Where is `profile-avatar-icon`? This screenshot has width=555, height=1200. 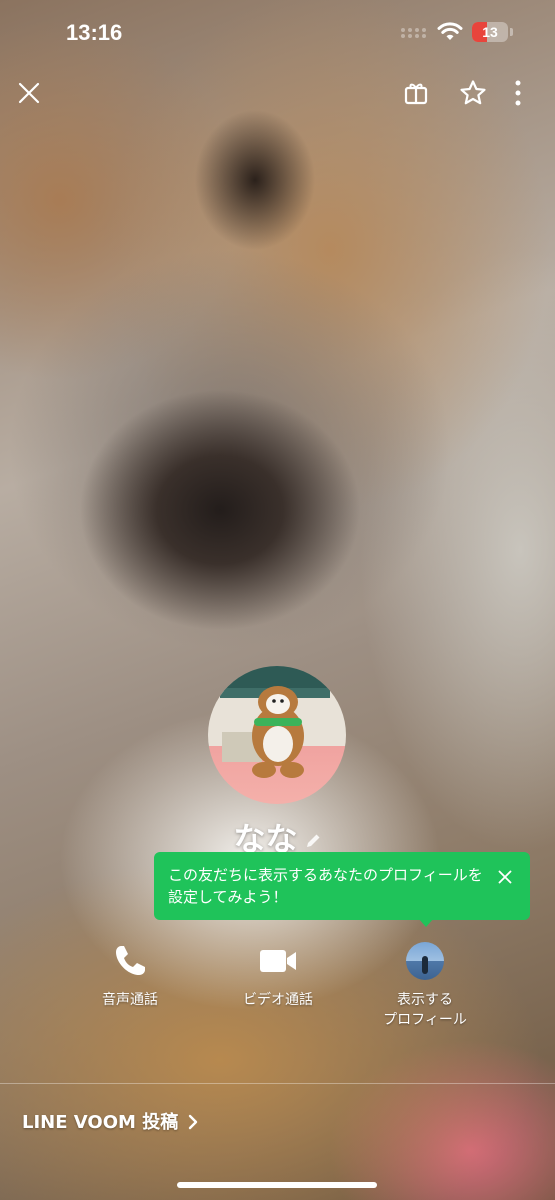 profile-avatar-icon is located at coordinates (425, 961).